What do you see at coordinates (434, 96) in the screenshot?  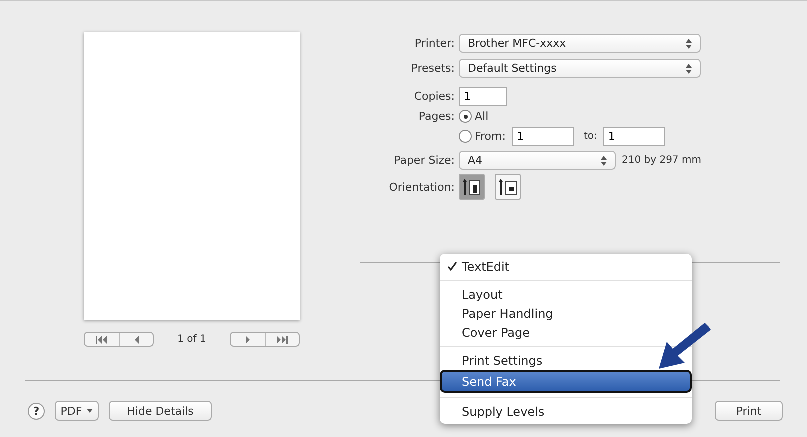 I see `copies-label: Copies:` at bounding box center [434, 96].